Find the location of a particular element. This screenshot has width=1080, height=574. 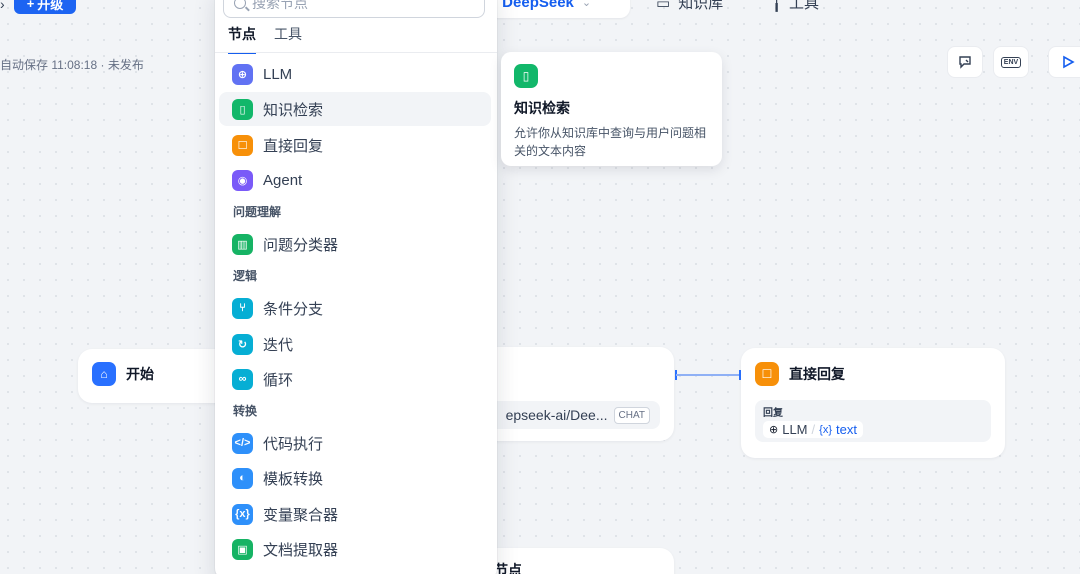

tab-tools: 工具 is located at coordinates (288, 39).